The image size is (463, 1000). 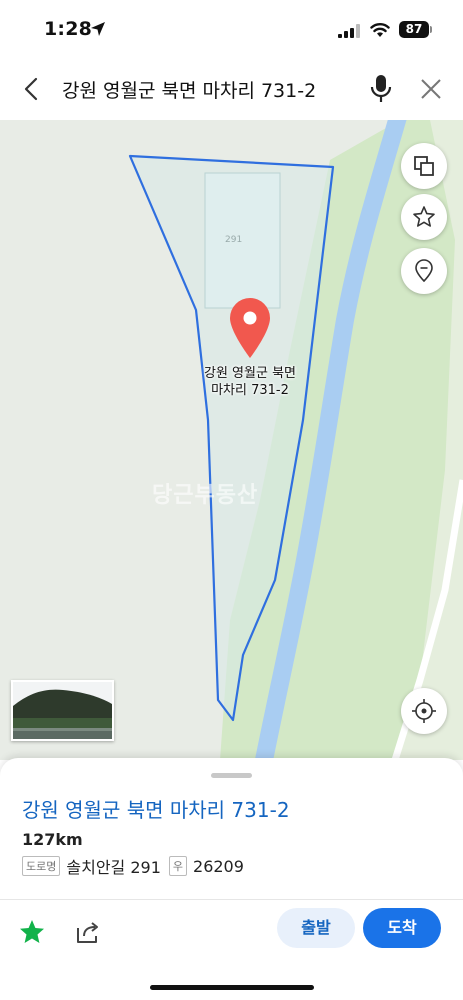 What do you see at coordinates (231, 775) in the screenshot?
I see `sheet-drag-handle` at bounding box center [231, 775].